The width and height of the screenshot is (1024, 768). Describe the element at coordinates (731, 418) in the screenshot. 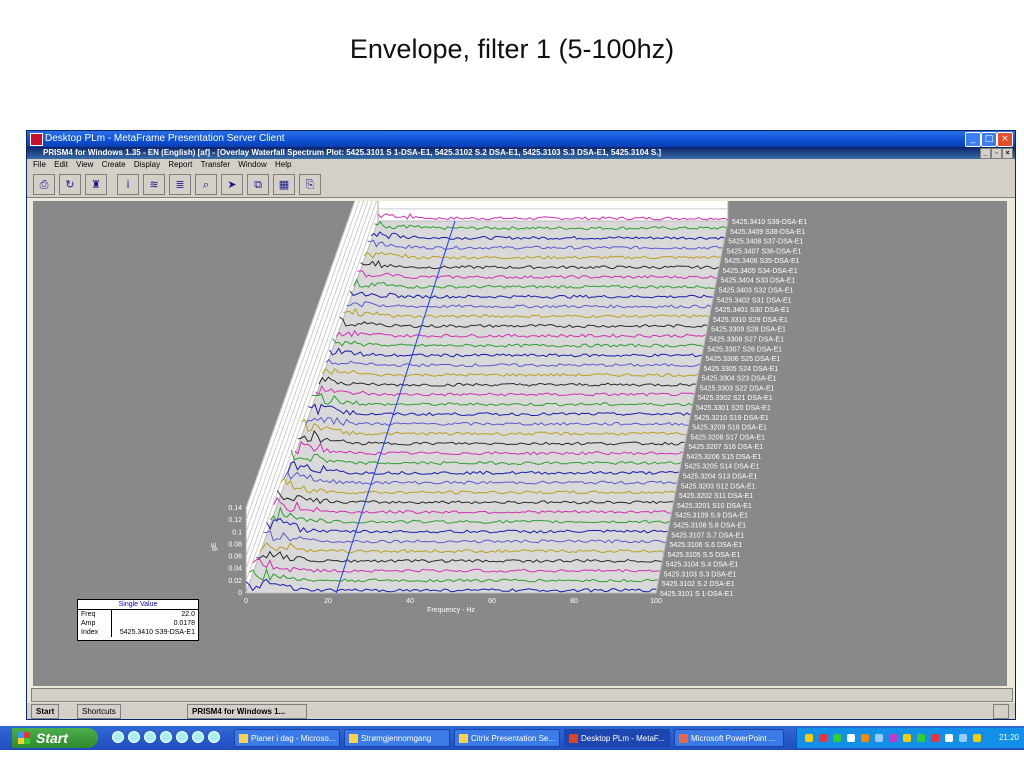

I see `series-label: 5425.3210 S19 DSA-E1` at that location.